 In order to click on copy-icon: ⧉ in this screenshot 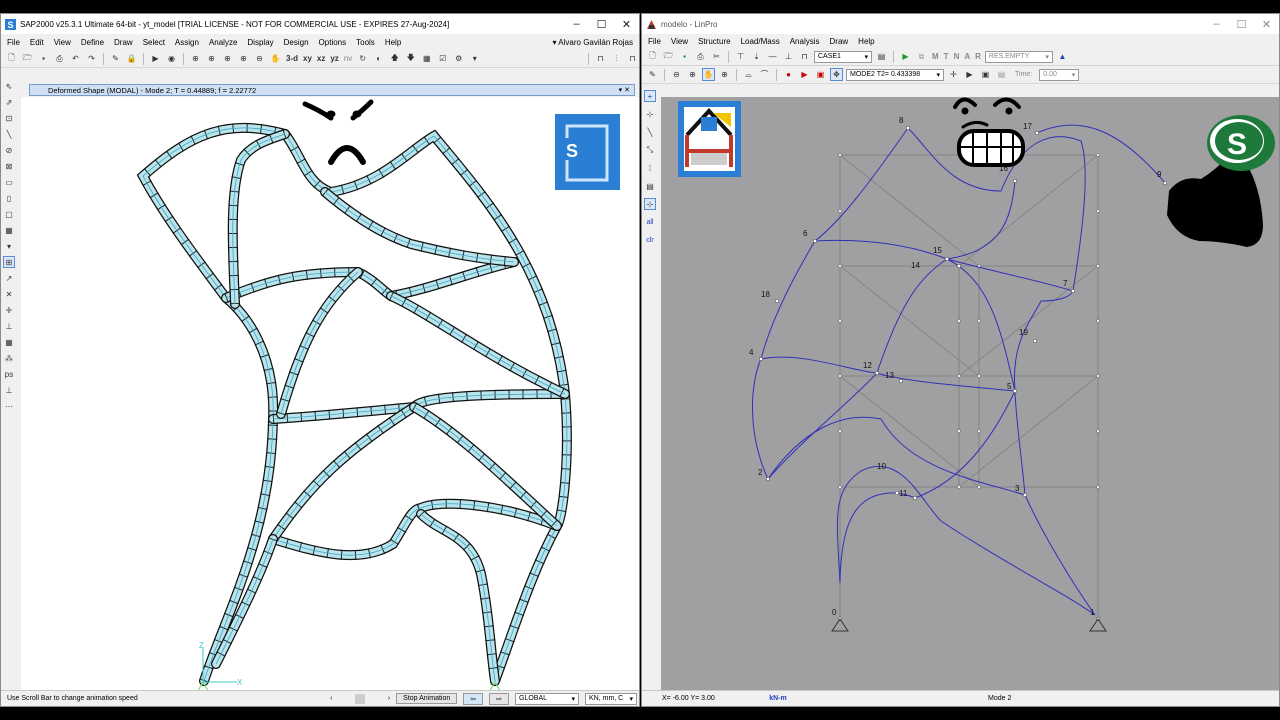, I will do `click(921, 56)`.